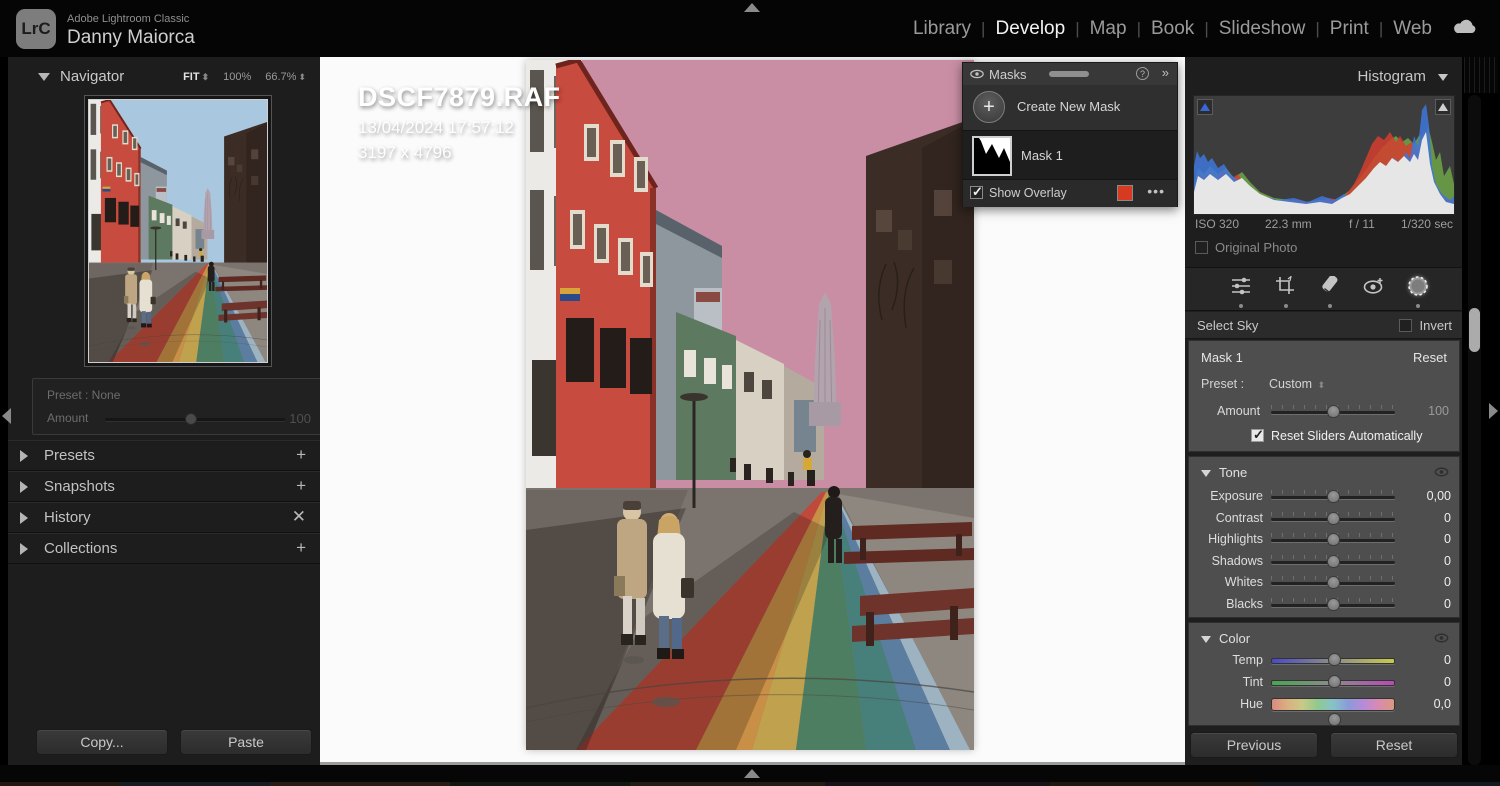  Describe the element at coordinates (1224, 472) in the screenshot. I see `tone-header: Tone` at that location.